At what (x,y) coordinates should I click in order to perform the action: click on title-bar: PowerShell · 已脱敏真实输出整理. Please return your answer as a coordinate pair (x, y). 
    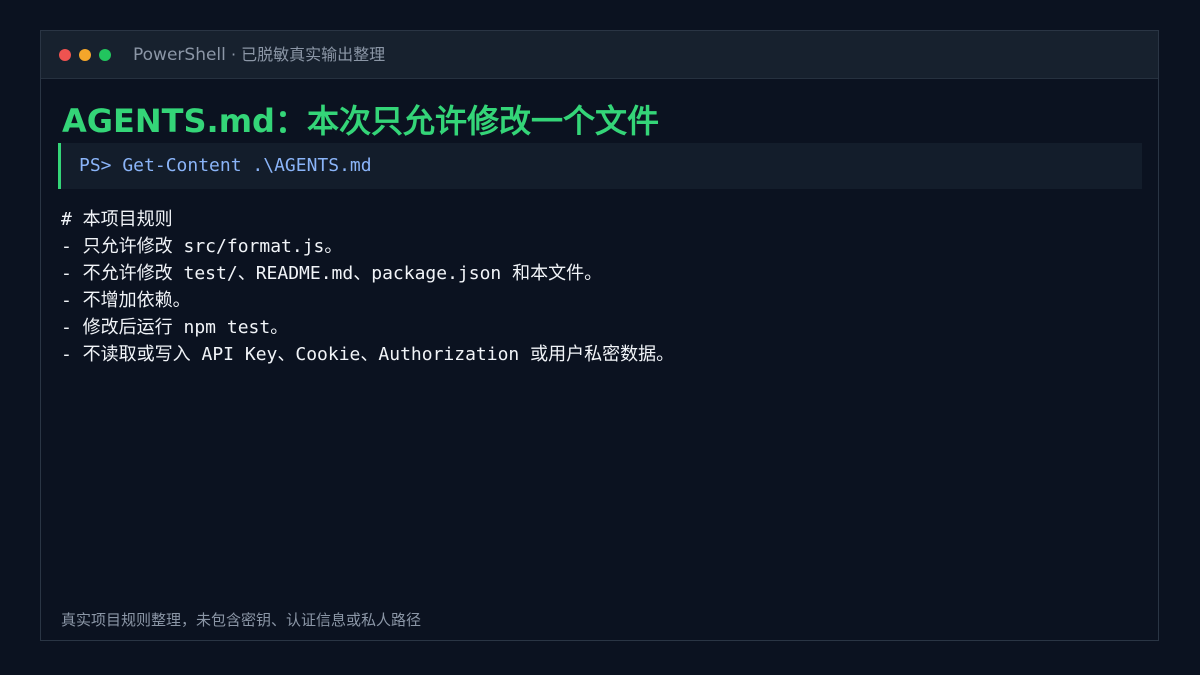
    Looking at the image, I should click on (599, 55).